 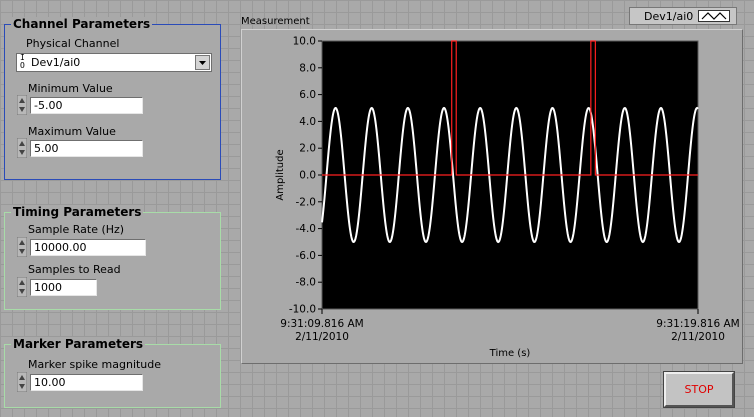 What do you see at coordinates (699, 389) in the screenshot?
I see `stop-button: STOP` at bounding box center [699, 389].